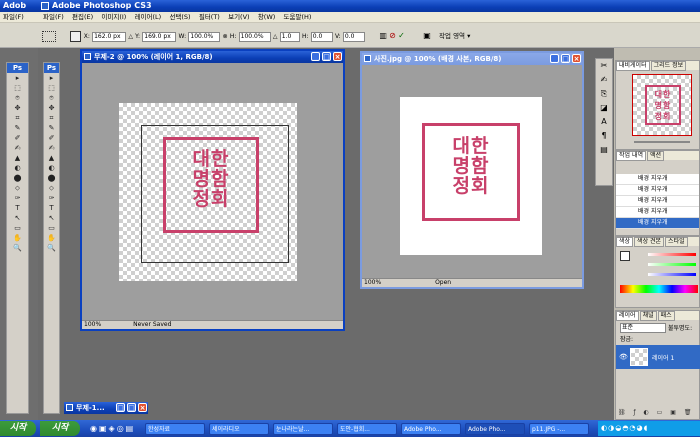 The height and width of the screenshot is (437, 700). What do you see at coordinates (649, 428) in the screenshot?
I see `system-tray: ◐◑◒◓◔◕◖` at bounding box center [649, 428].